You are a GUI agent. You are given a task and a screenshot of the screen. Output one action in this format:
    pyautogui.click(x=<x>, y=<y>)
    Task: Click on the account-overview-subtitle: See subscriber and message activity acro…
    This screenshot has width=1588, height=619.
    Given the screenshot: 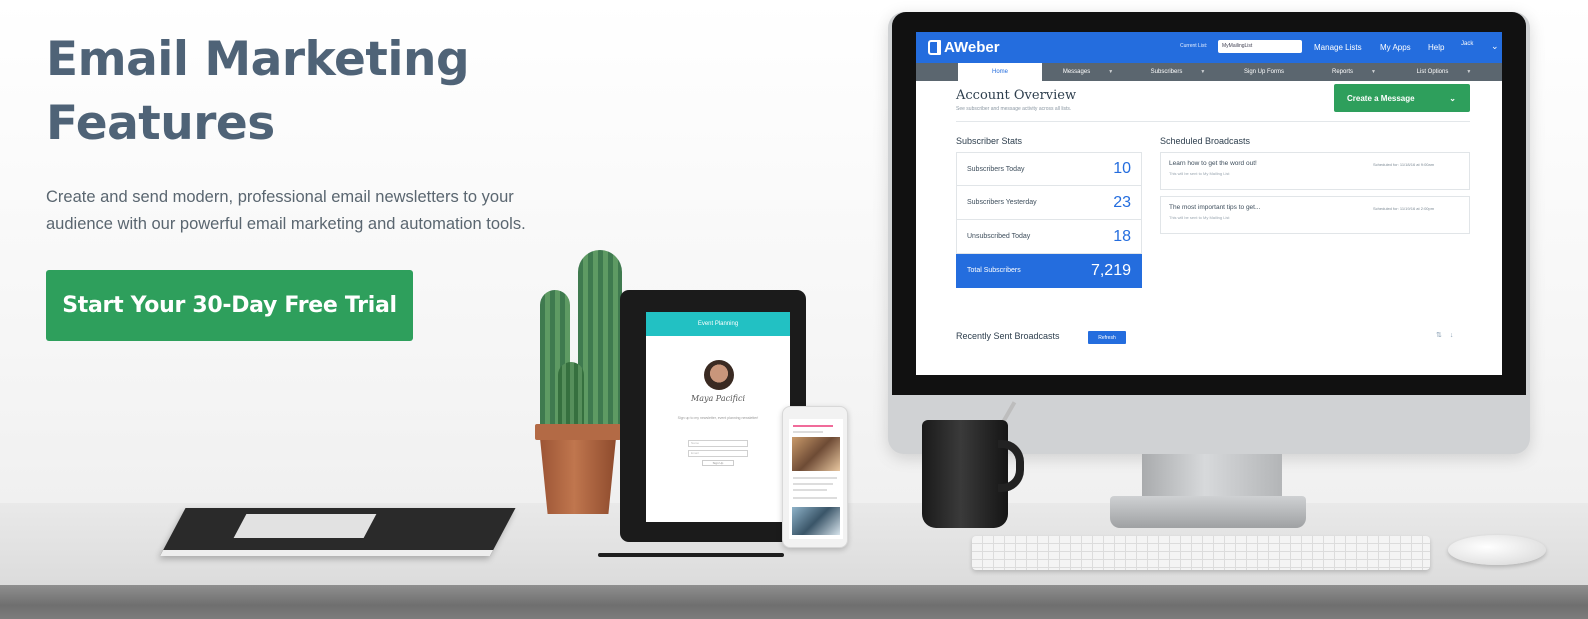 What is the action you would take?
    pyautogui.click(x=1014, y=109)
    